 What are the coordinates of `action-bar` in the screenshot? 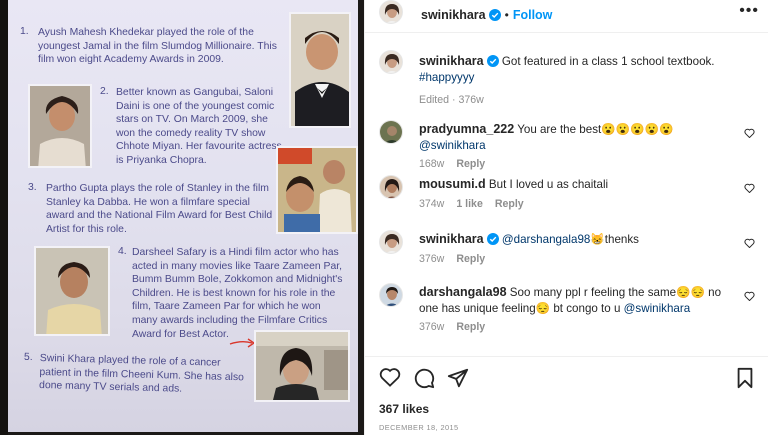 It's located at (569, 378).